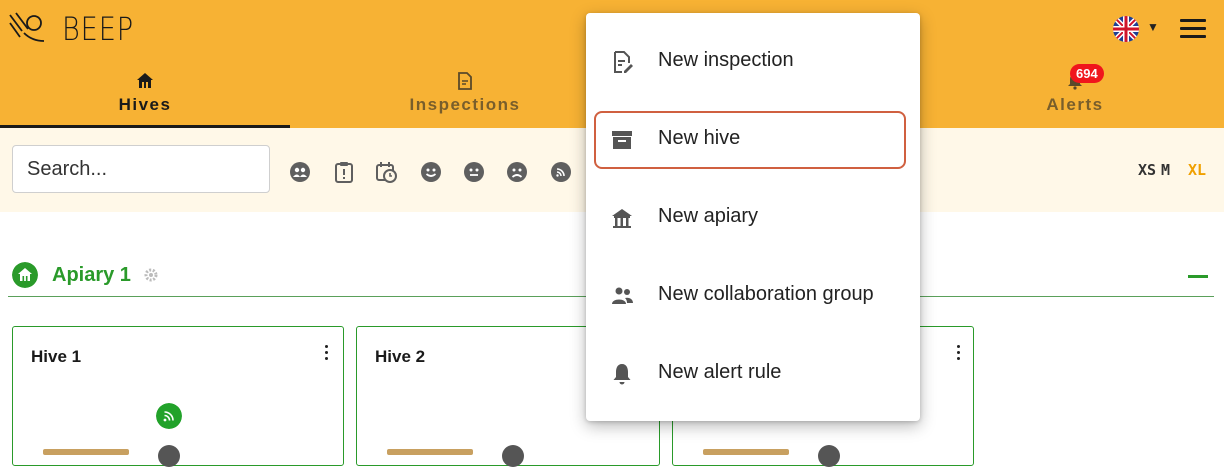 This screenshot has height=467, width=1224. What do you see at coordinates (1193, 29) in the screenshot?
I see `menu-hamburger-icon` at bounding box center [1193, 29].